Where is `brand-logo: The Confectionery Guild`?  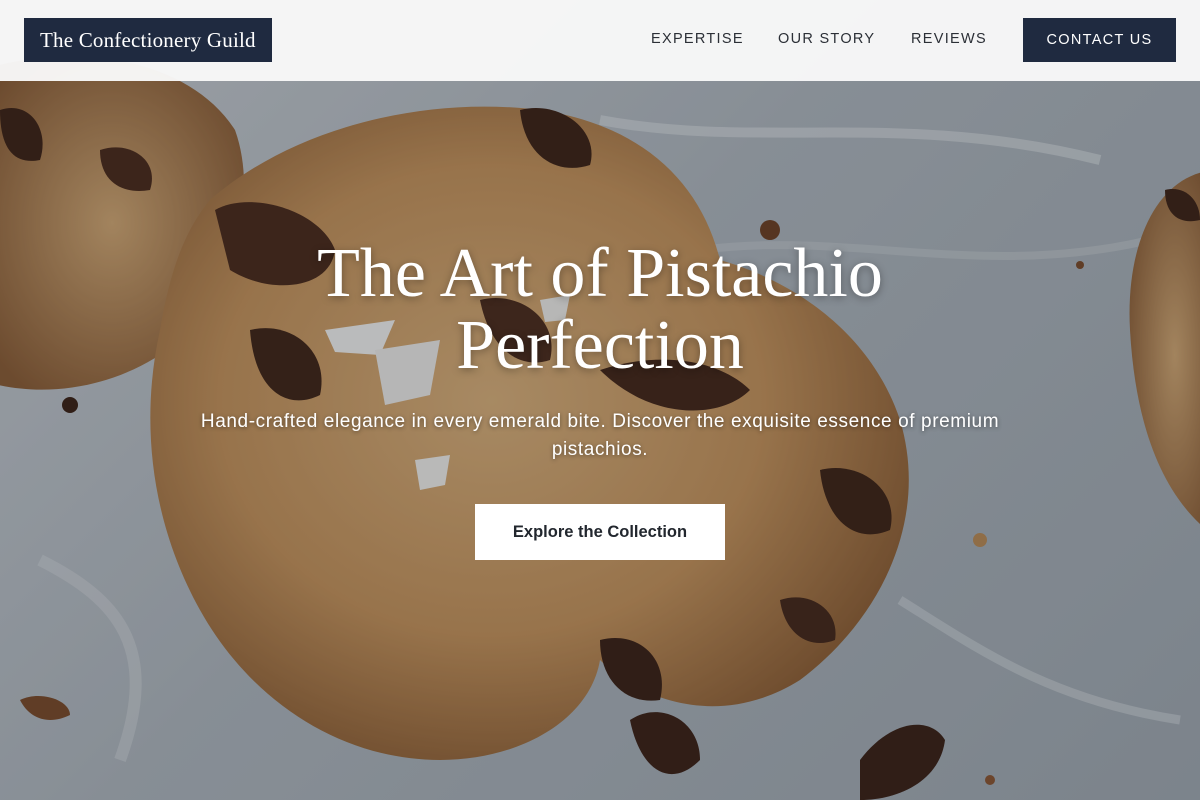 brand-logo: The Confectionery Guild is located at coordinates (148, 40).